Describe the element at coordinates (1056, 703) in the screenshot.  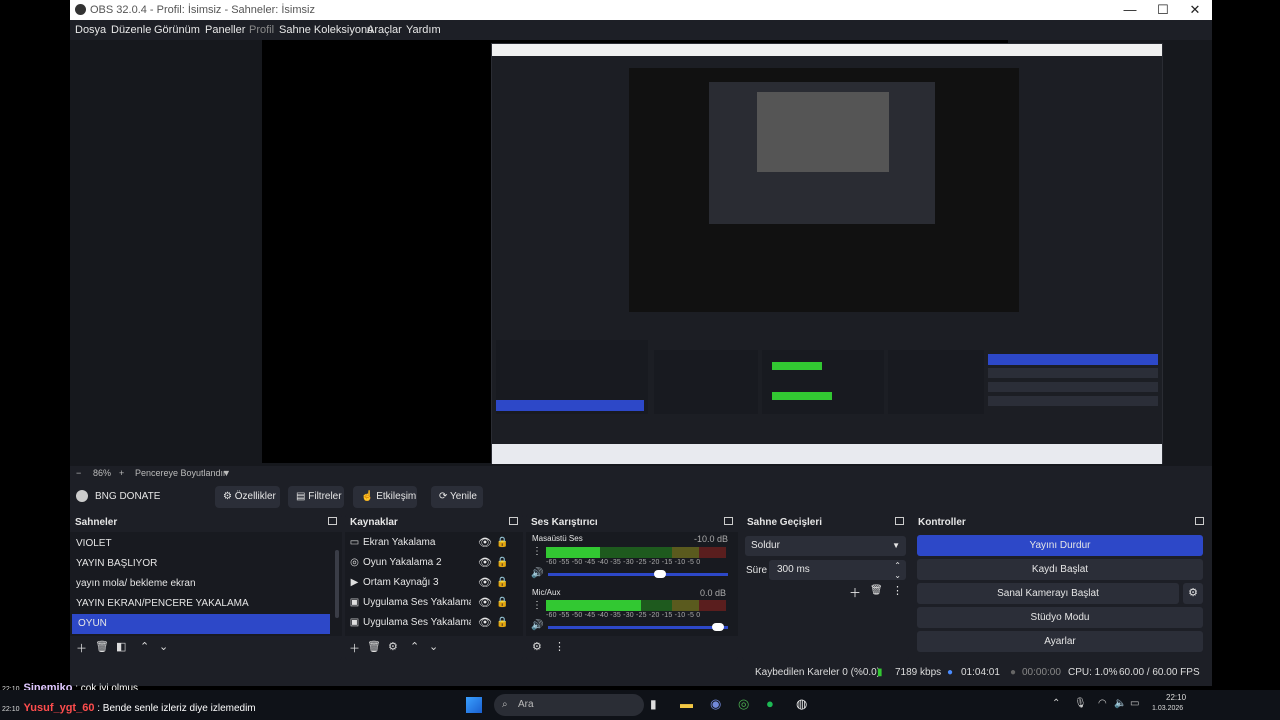
I see `tray-chevron-icon: ⌃` at that location.